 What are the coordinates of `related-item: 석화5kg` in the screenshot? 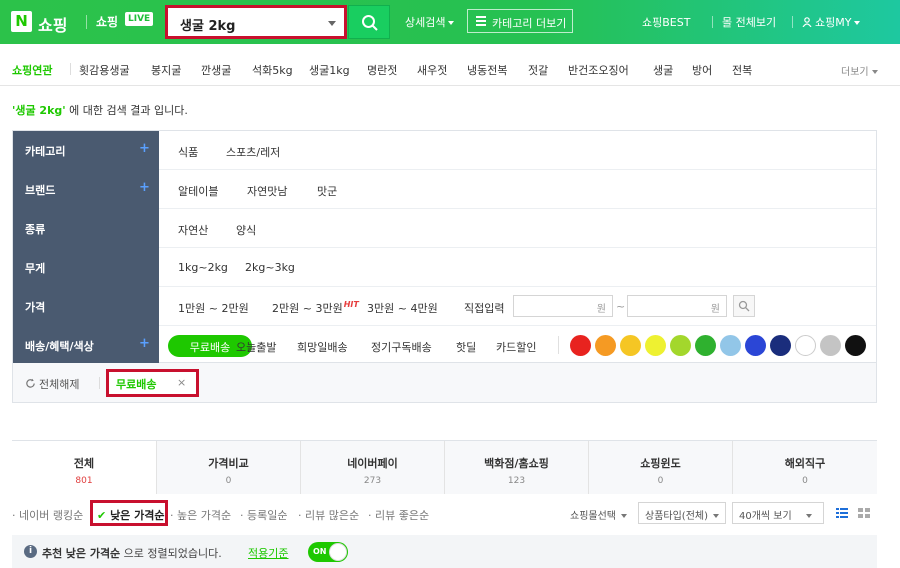 It's located at (272, 70).